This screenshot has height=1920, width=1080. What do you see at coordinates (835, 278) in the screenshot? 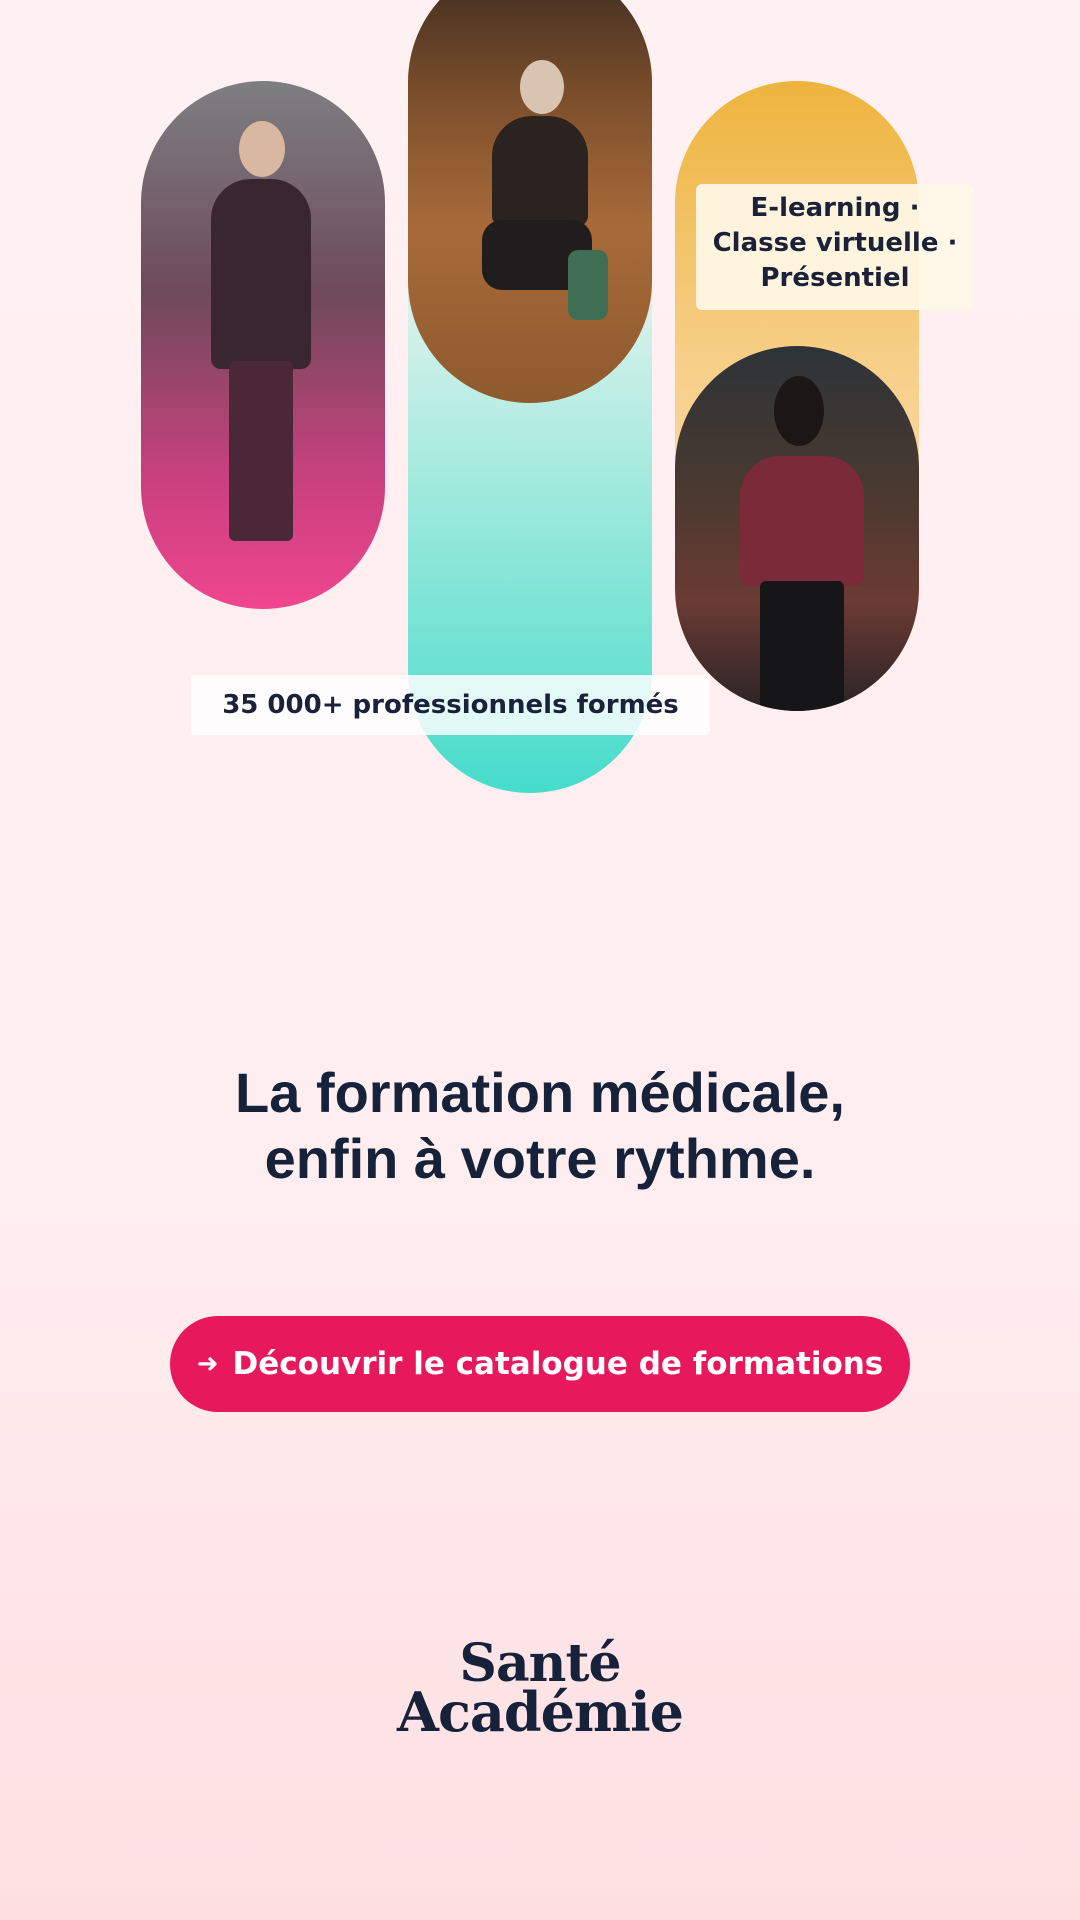
I see `mode-in-person: Présentiel` at bounding box center [835, 278].